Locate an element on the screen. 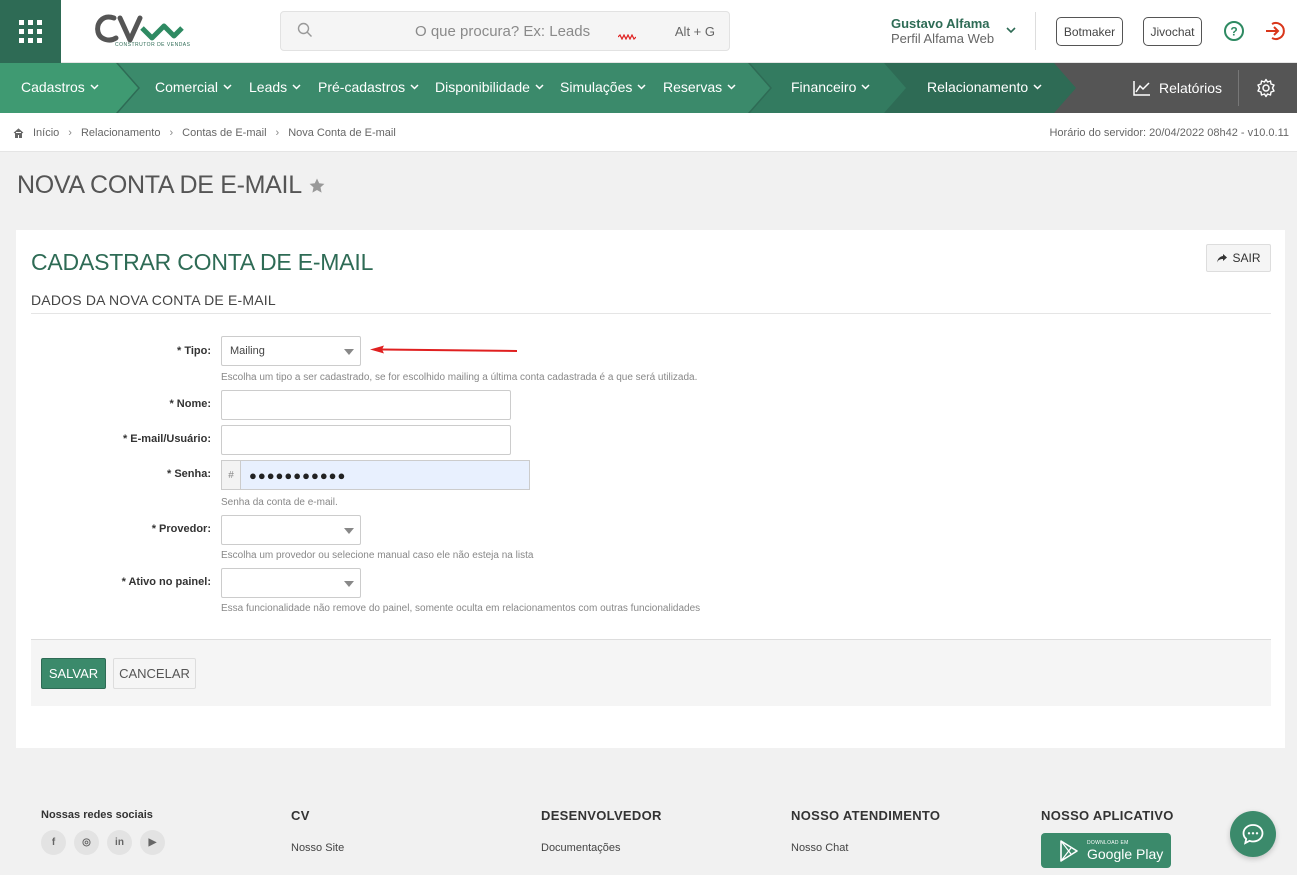  search-icon is located at coordinates (304, 29).